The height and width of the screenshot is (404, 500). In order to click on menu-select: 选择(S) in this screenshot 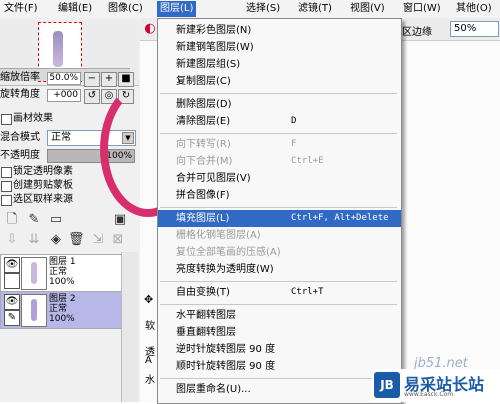, I will do `click(263, 9)`.